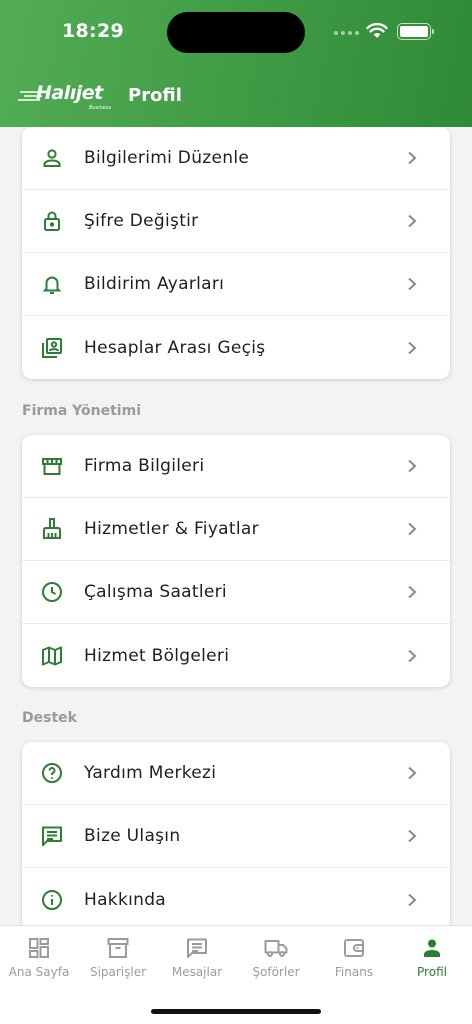 Image resolution: width=472 pixels, height=1024 pixels. What do you see at coordinates (236, 1011) in the screenshot?
I see `home-indicator` at bounding box center [236, 1011].